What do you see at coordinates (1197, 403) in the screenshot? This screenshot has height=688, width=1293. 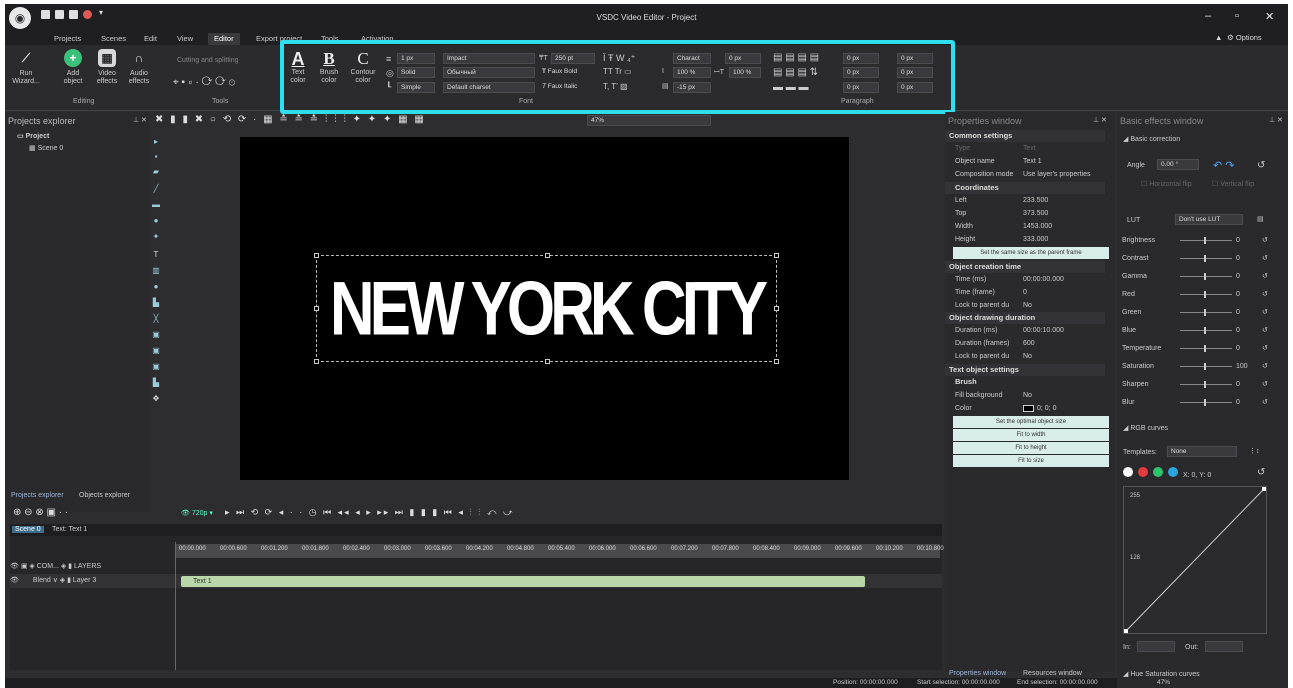 I see `effect-row-blur: Blur 0 ↺` at bounding box center [1197, 403].